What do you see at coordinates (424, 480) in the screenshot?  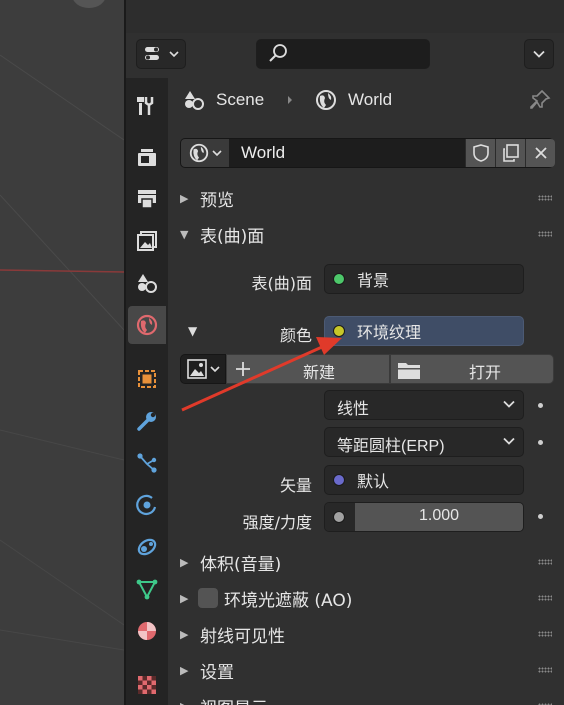 I see `vector-input-field: 默认` at bounding box center [424, 480].